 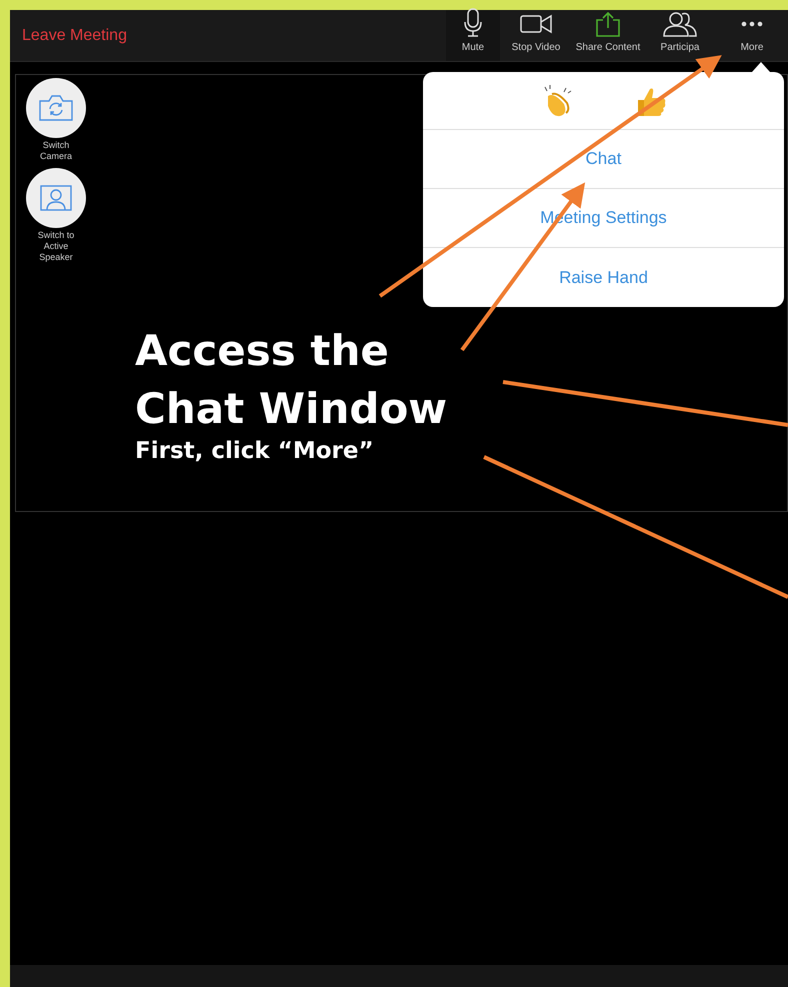 What do you see at coordinates (536, 35) in the screenshot?
I see `toolbar-button: Stop Video` at bounding box center [536, 35].